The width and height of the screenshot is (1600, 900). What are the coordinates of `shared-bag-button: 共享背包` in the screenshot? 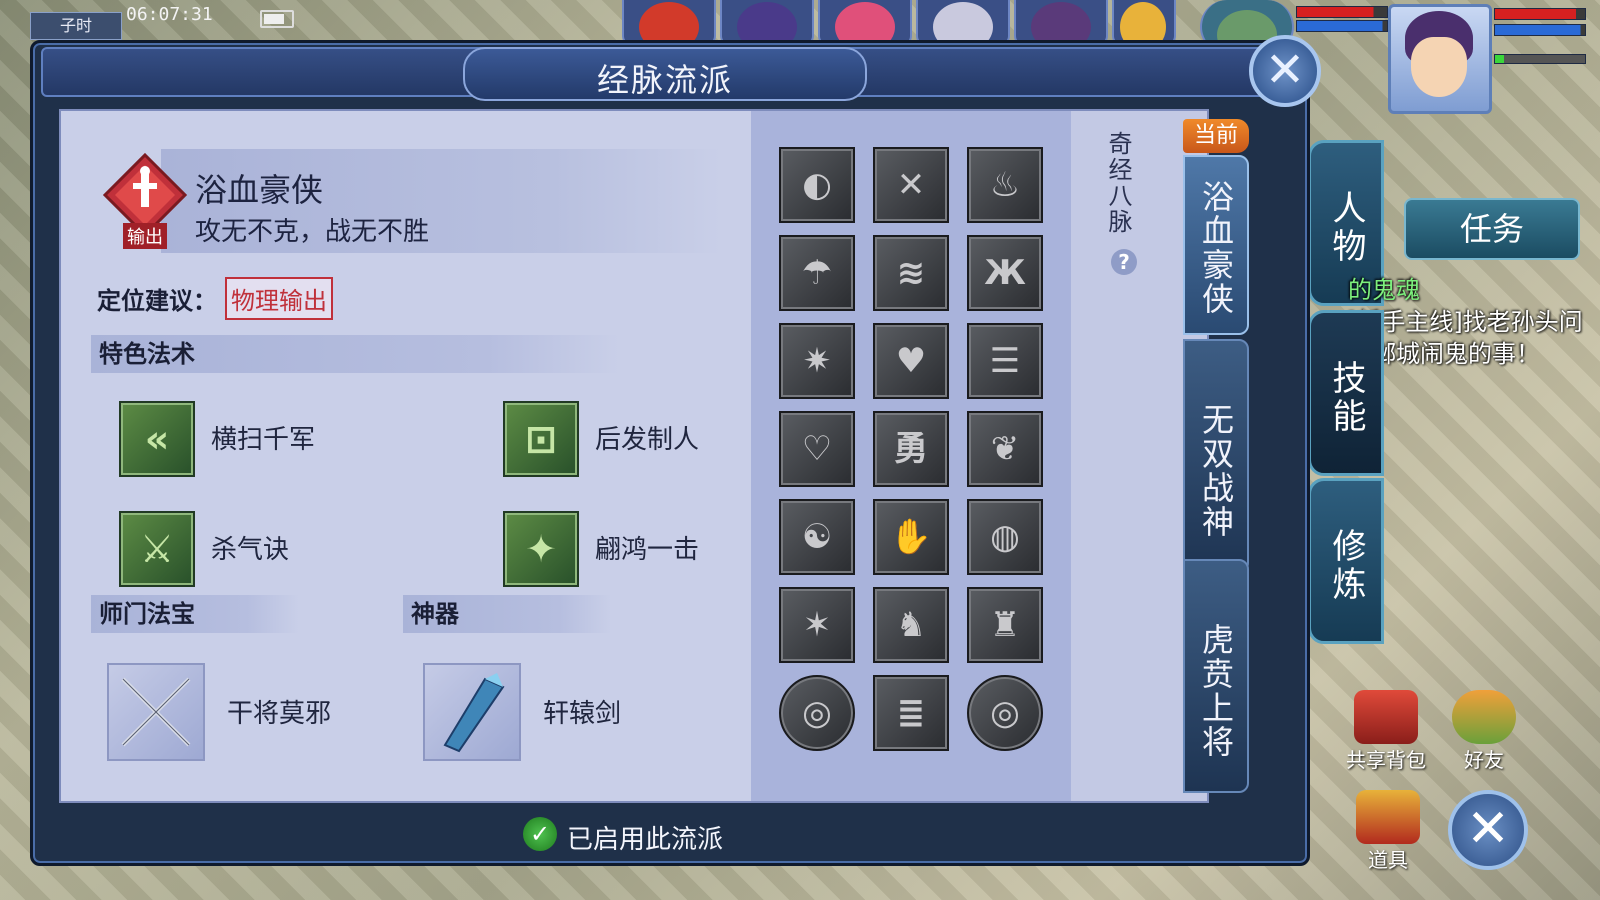 It's located at (1386, 731).